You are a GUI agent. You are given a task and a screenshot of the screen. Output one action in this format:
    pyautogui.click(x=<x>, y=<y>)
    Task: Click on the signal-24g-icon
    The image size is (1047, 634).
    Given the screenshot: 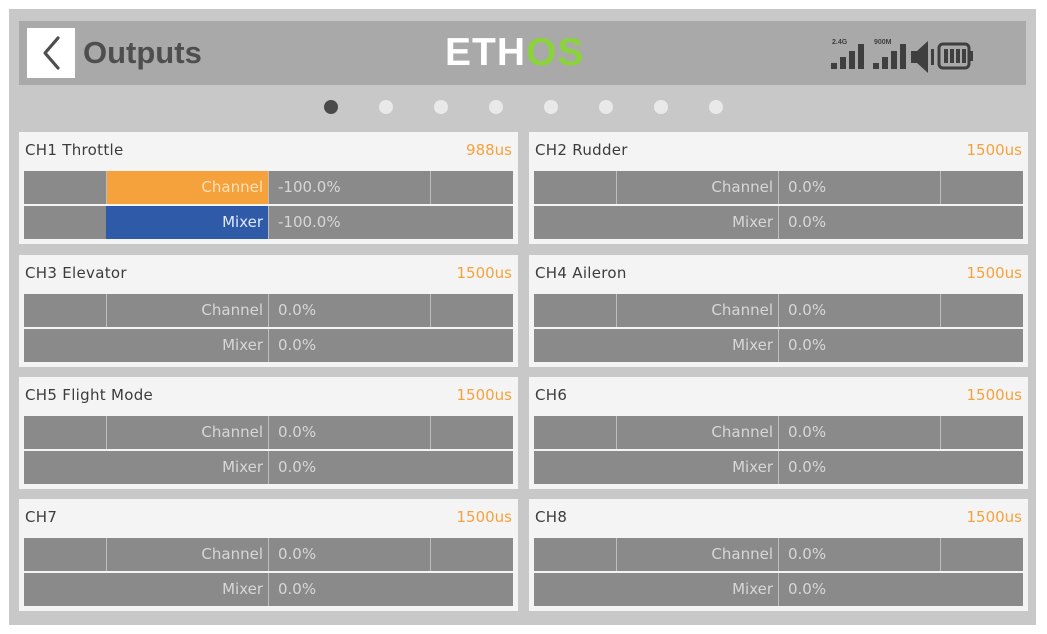 What is the action you would take?
    pyautogui.click(x=847, y=56)
    